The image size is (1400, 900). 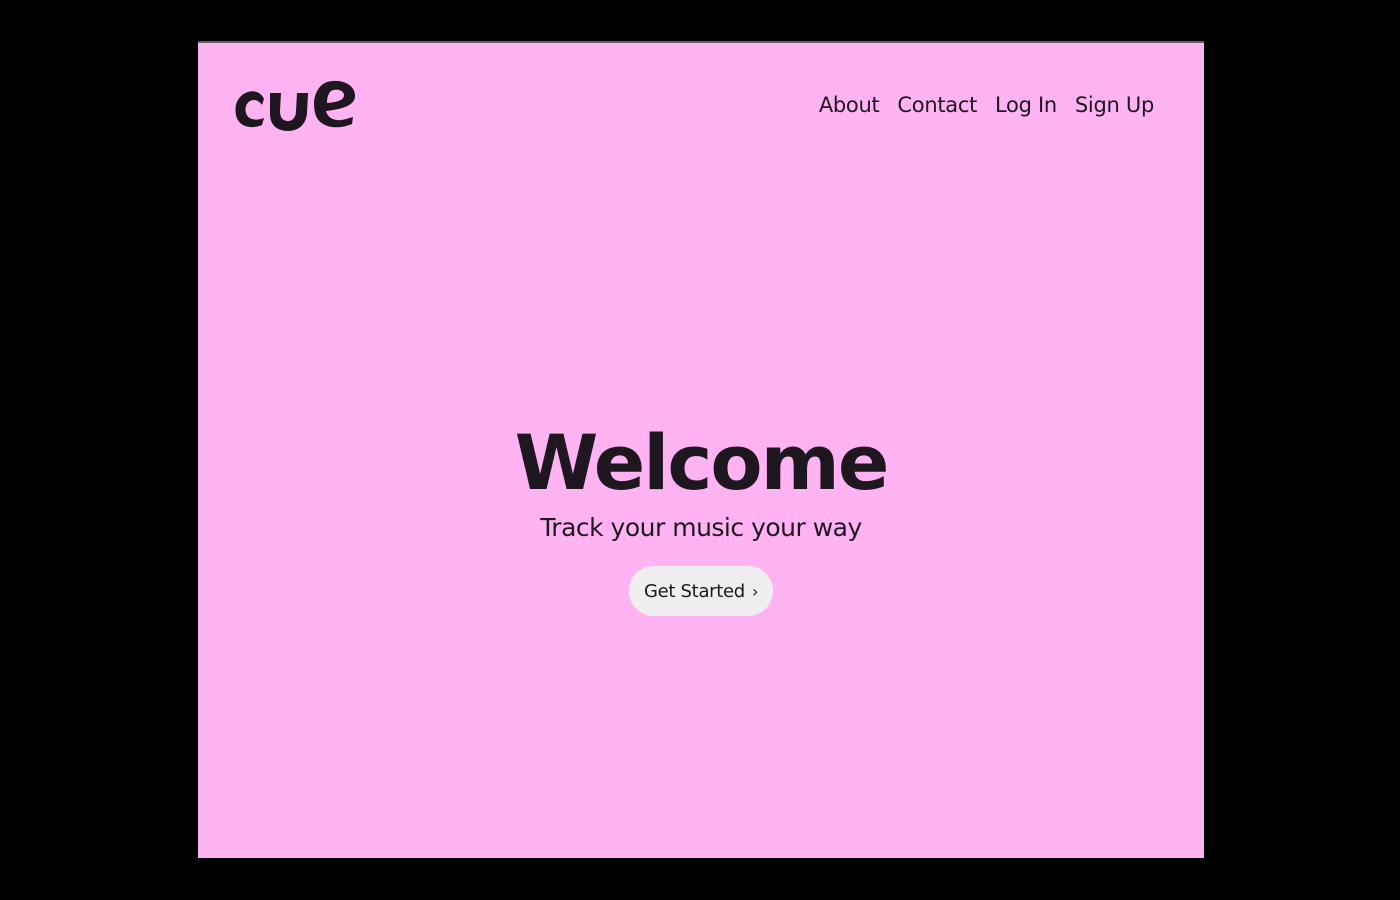 I want to click on hero-title: Welcome, so click(x=702, y=462).